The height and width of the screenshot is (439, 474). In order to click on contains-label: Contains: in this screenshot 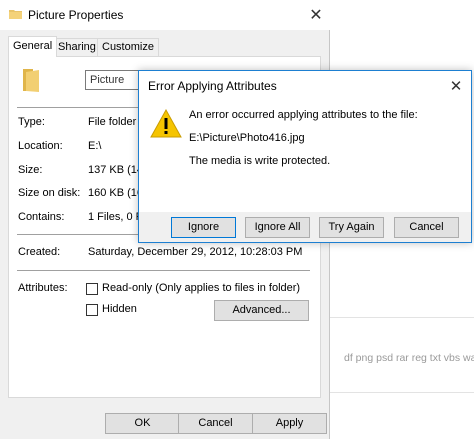, I will do `click(41, 217)`.